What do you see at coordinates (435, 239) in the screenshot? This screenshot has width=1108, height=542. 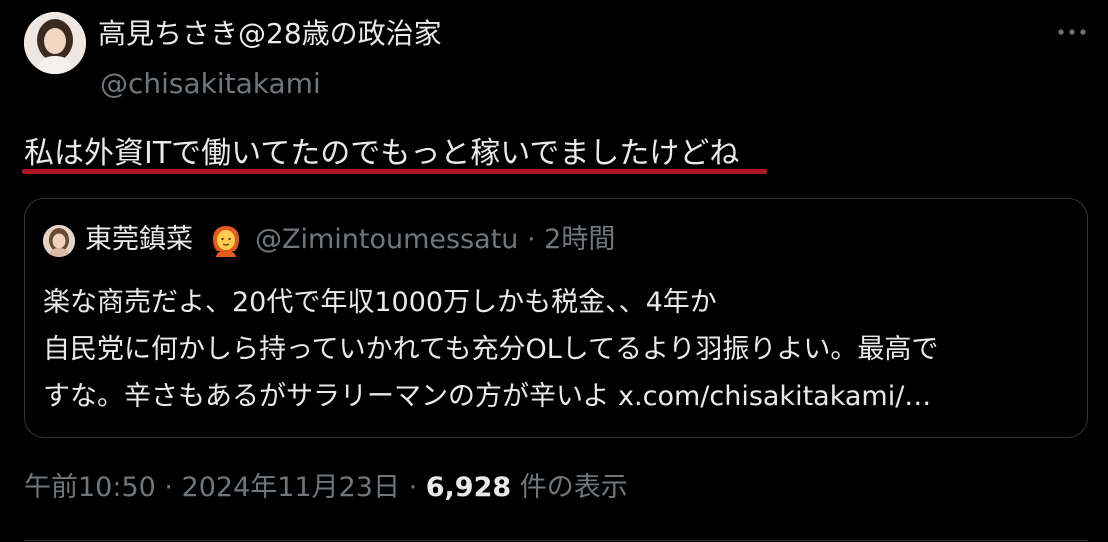 I see `quoted-handle-time: @Zimintoumessatu · 2時間` at bounding box center [435, 239].